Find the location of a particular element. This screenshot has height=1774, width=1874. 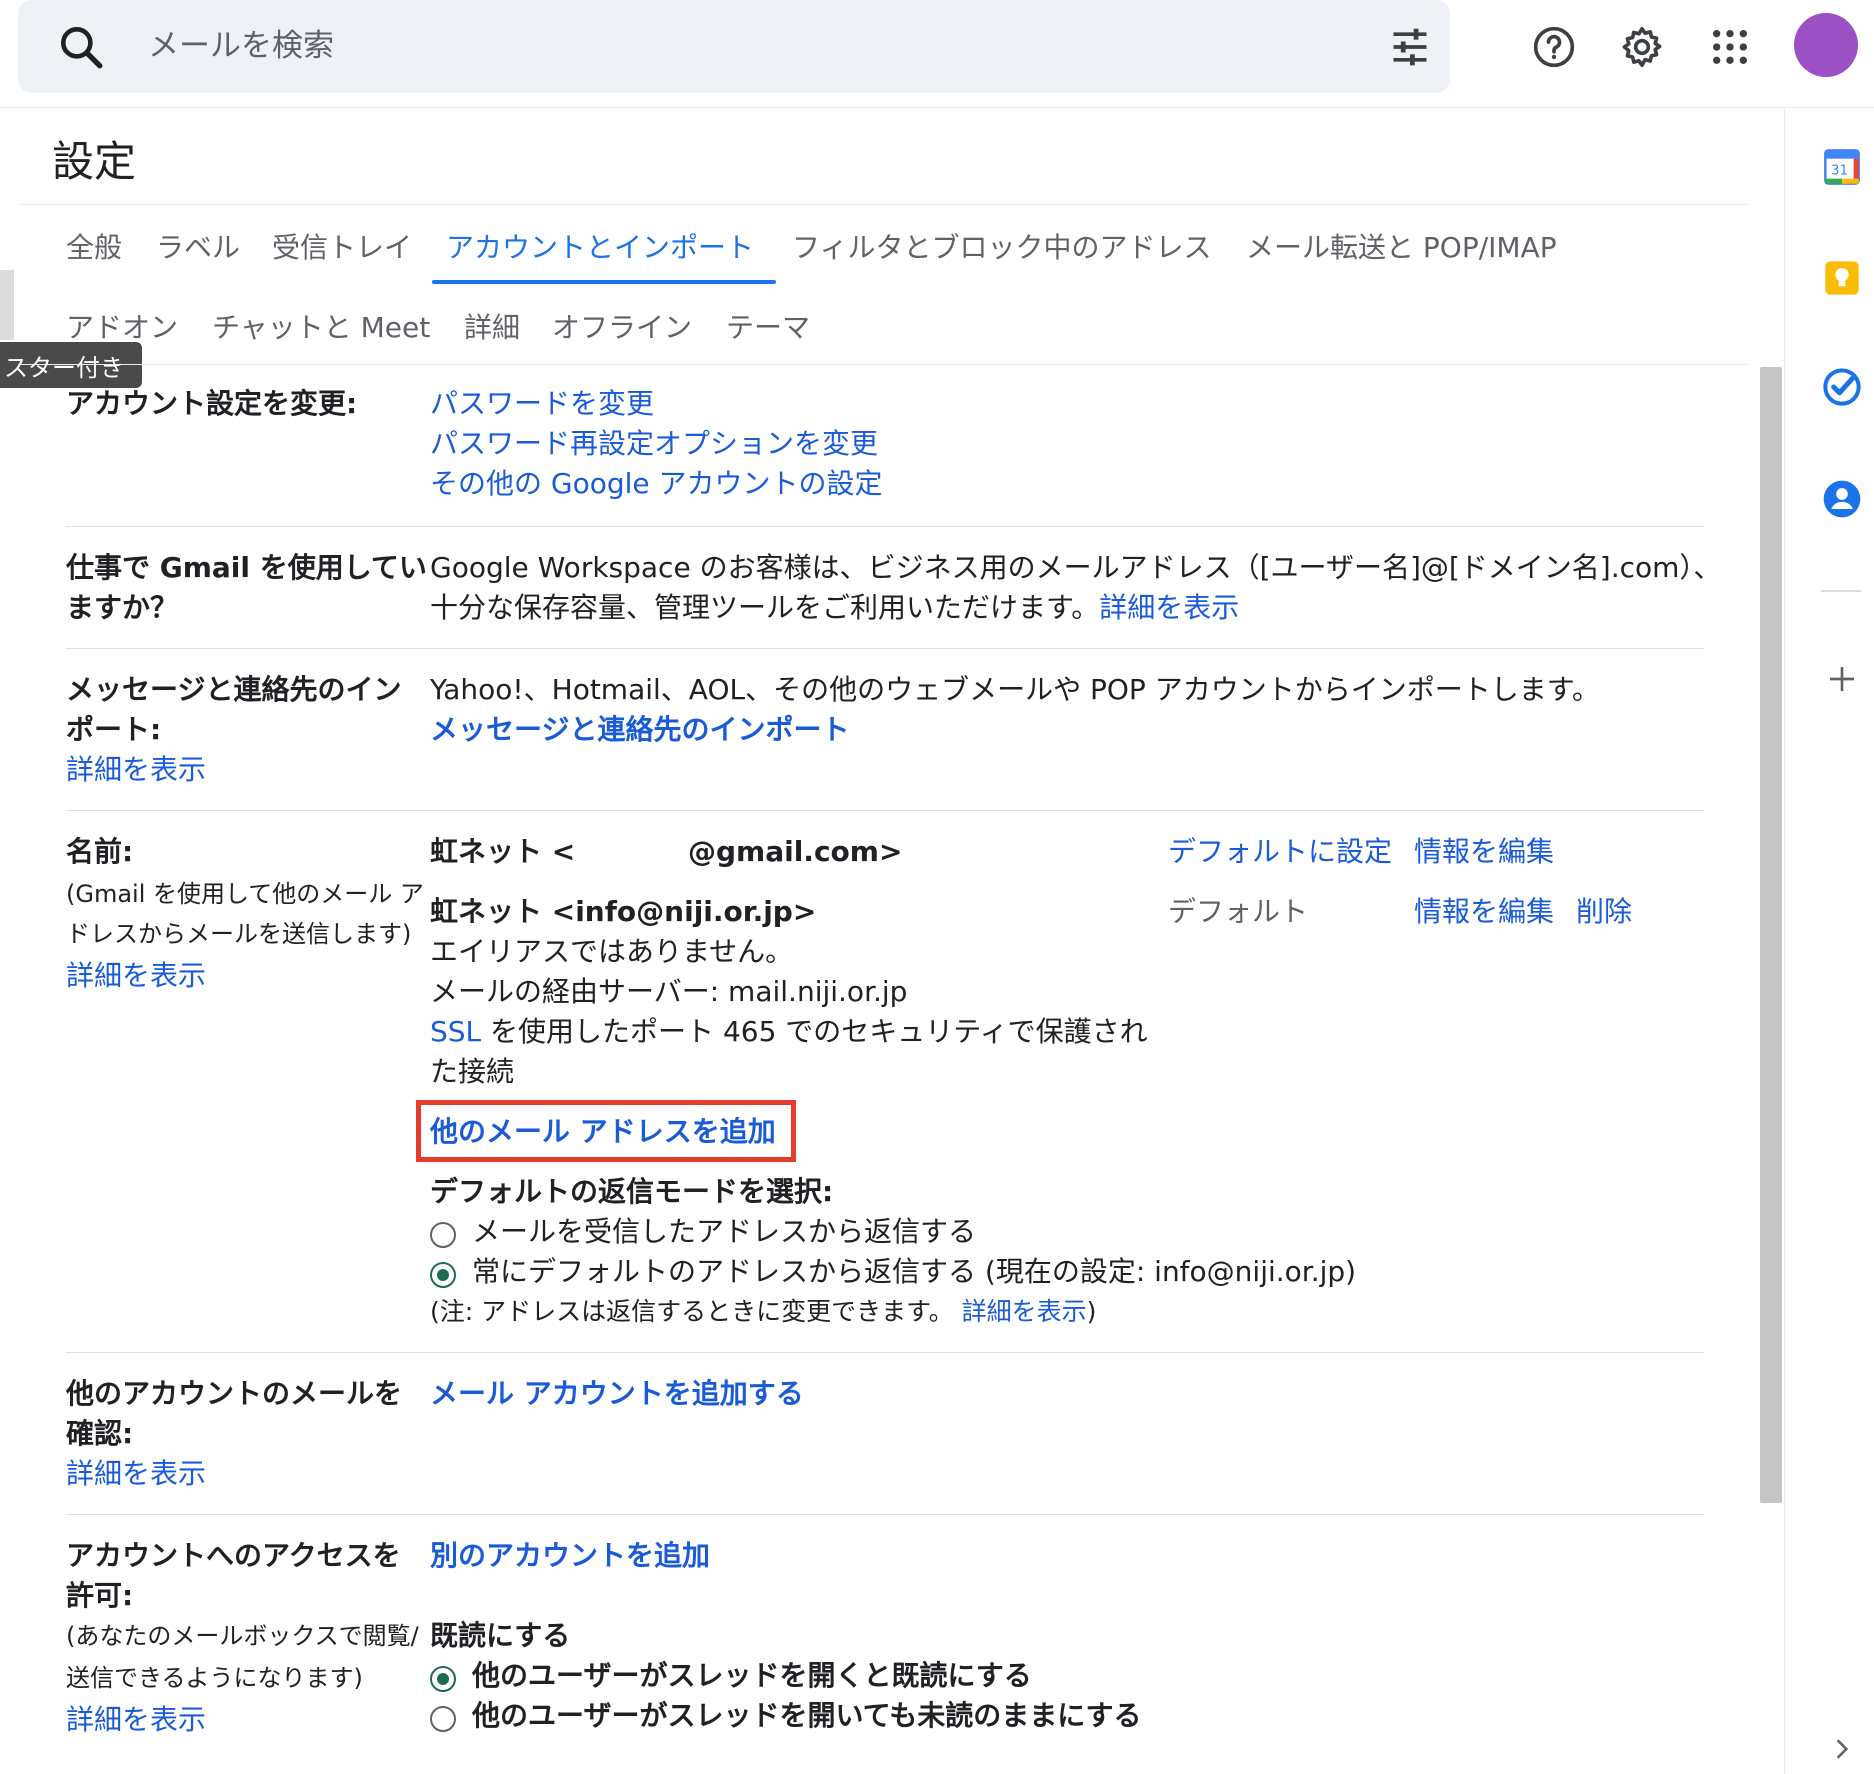

apps-grid-icon is located at coordinates (1730, 47).